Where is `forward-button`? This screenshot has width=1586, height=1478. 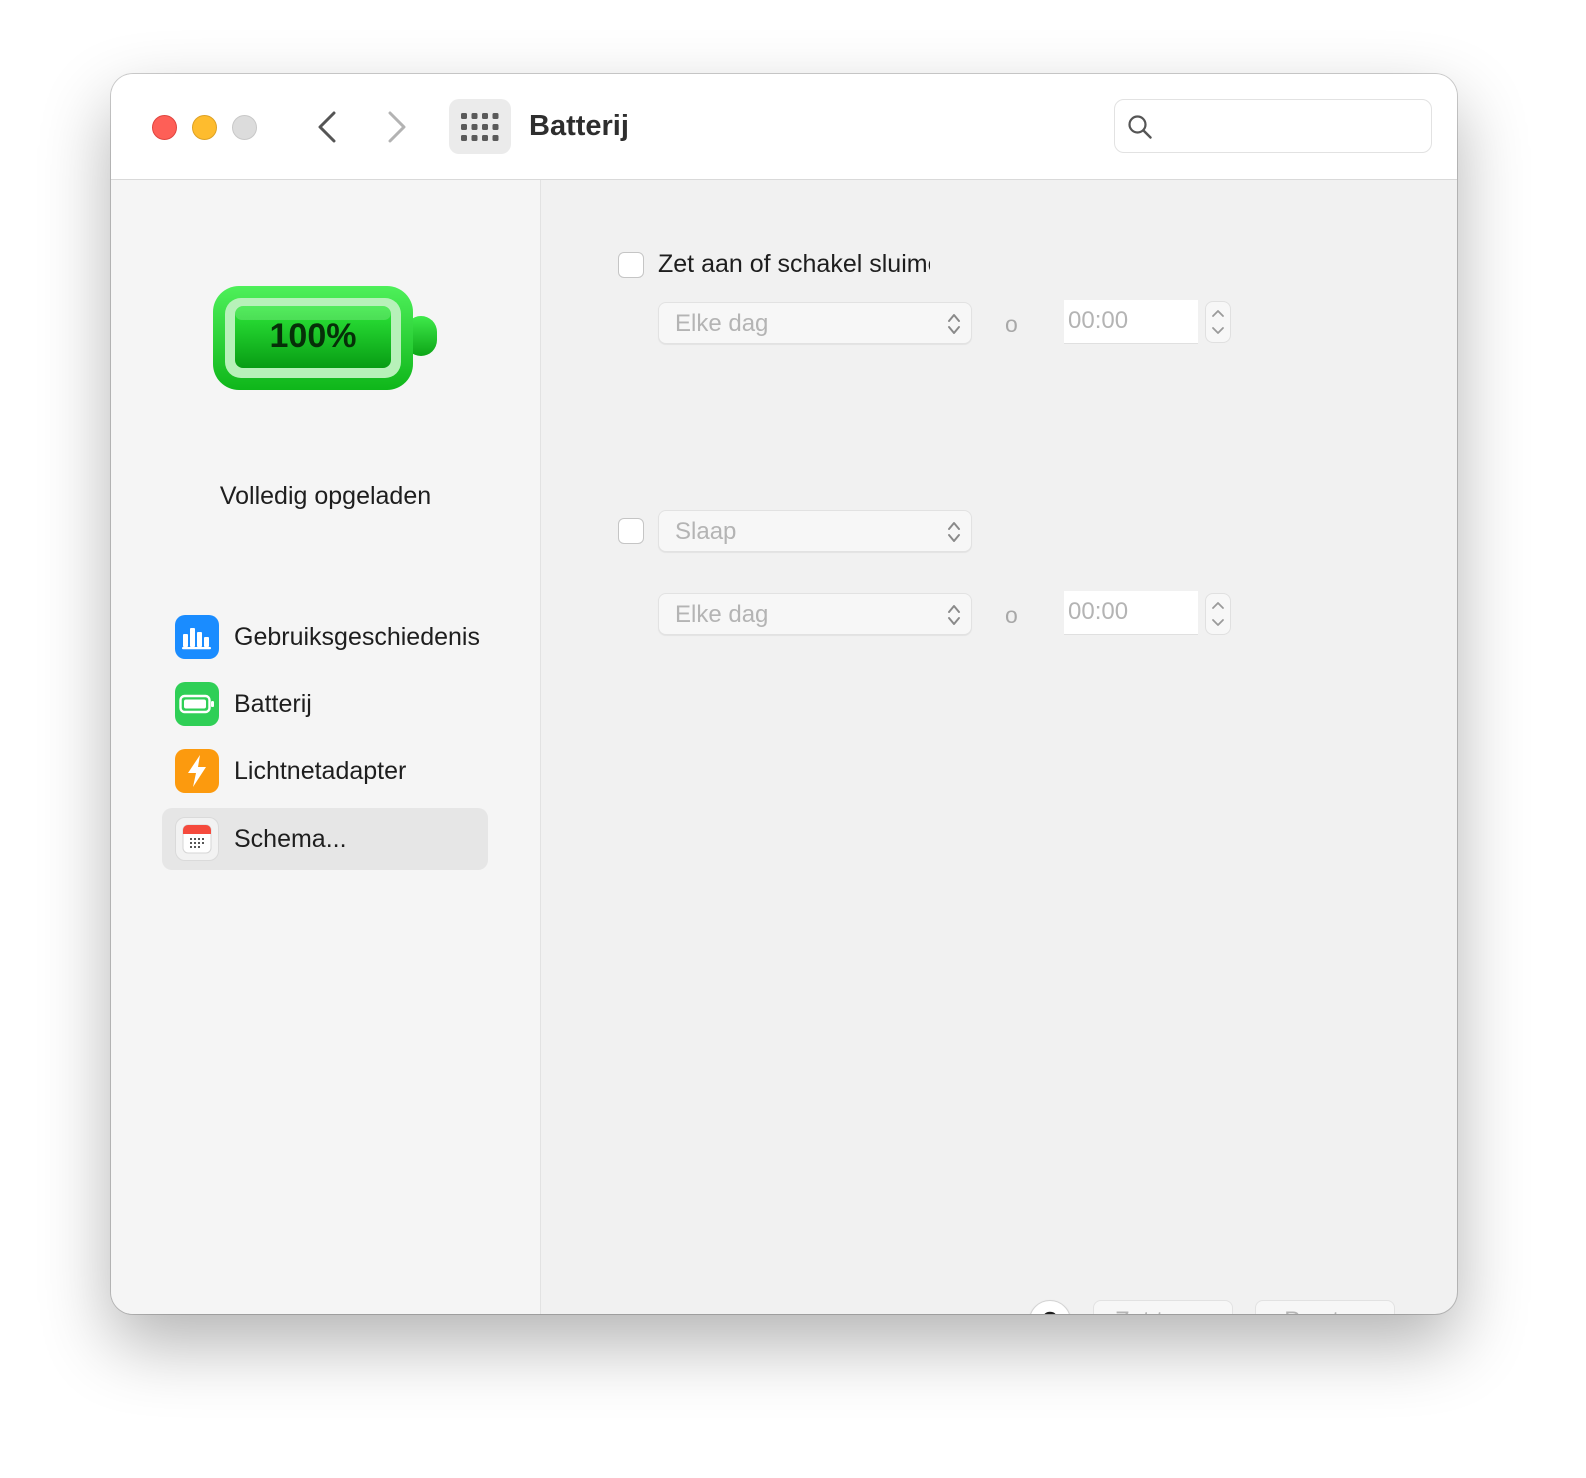
forward-button is located at coordinates (397, 127).